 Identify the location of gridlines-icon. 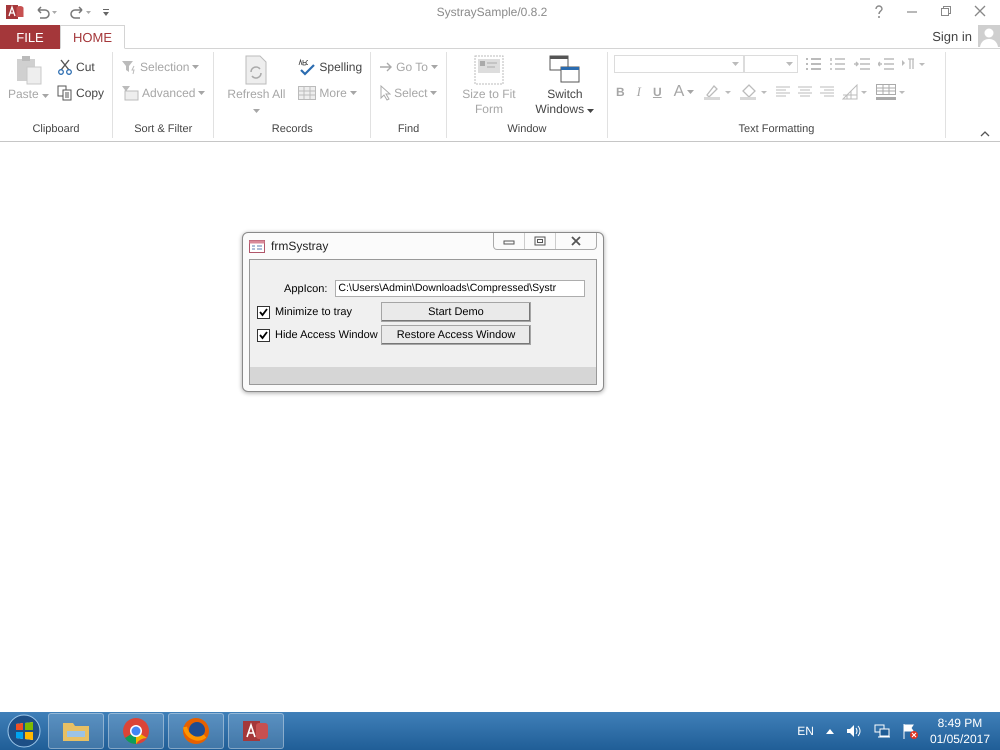
(855, 92).